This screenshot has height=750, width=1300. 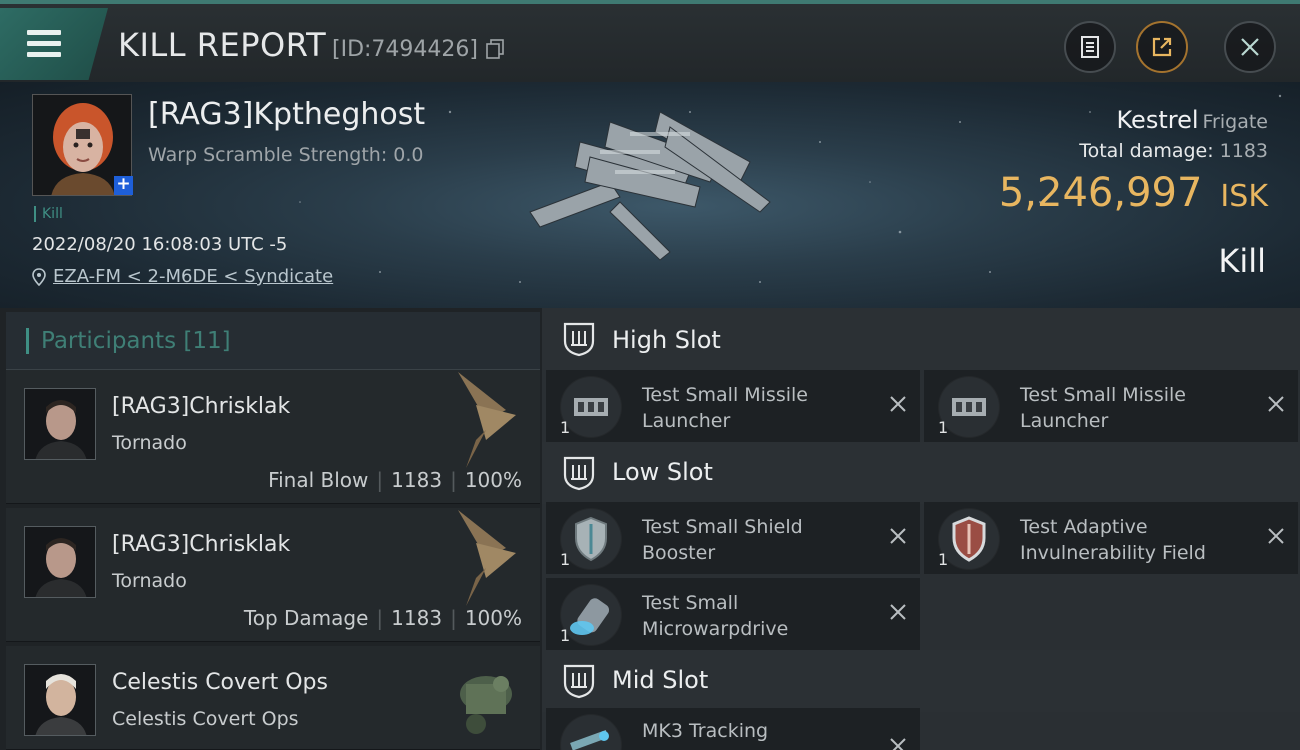 I want to click on isk-unit: ISK, so click(x=1244, y=196).